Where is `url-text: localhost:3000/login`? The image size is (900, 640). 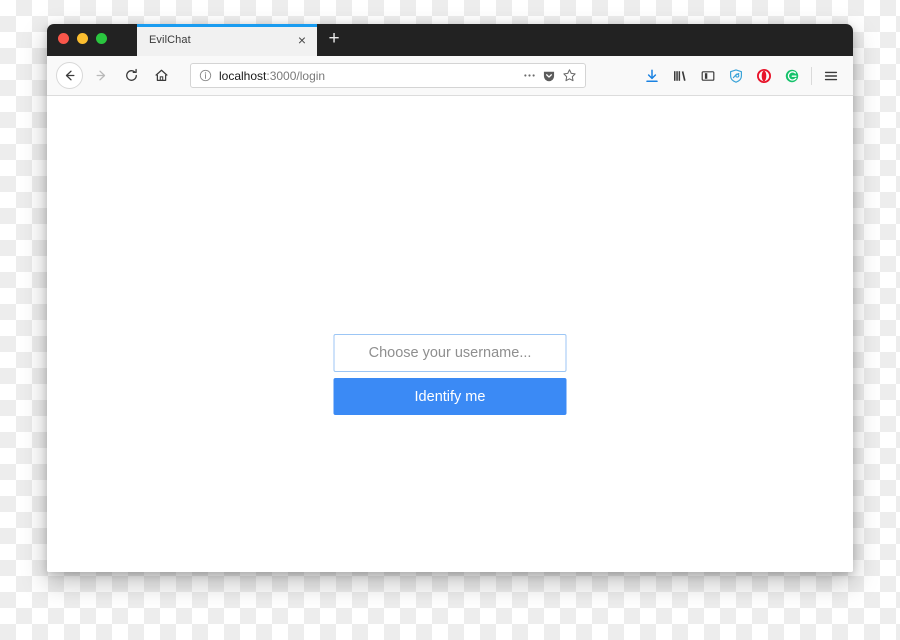
url-text: localhost:3000/login is located at coordinates (369, 76).